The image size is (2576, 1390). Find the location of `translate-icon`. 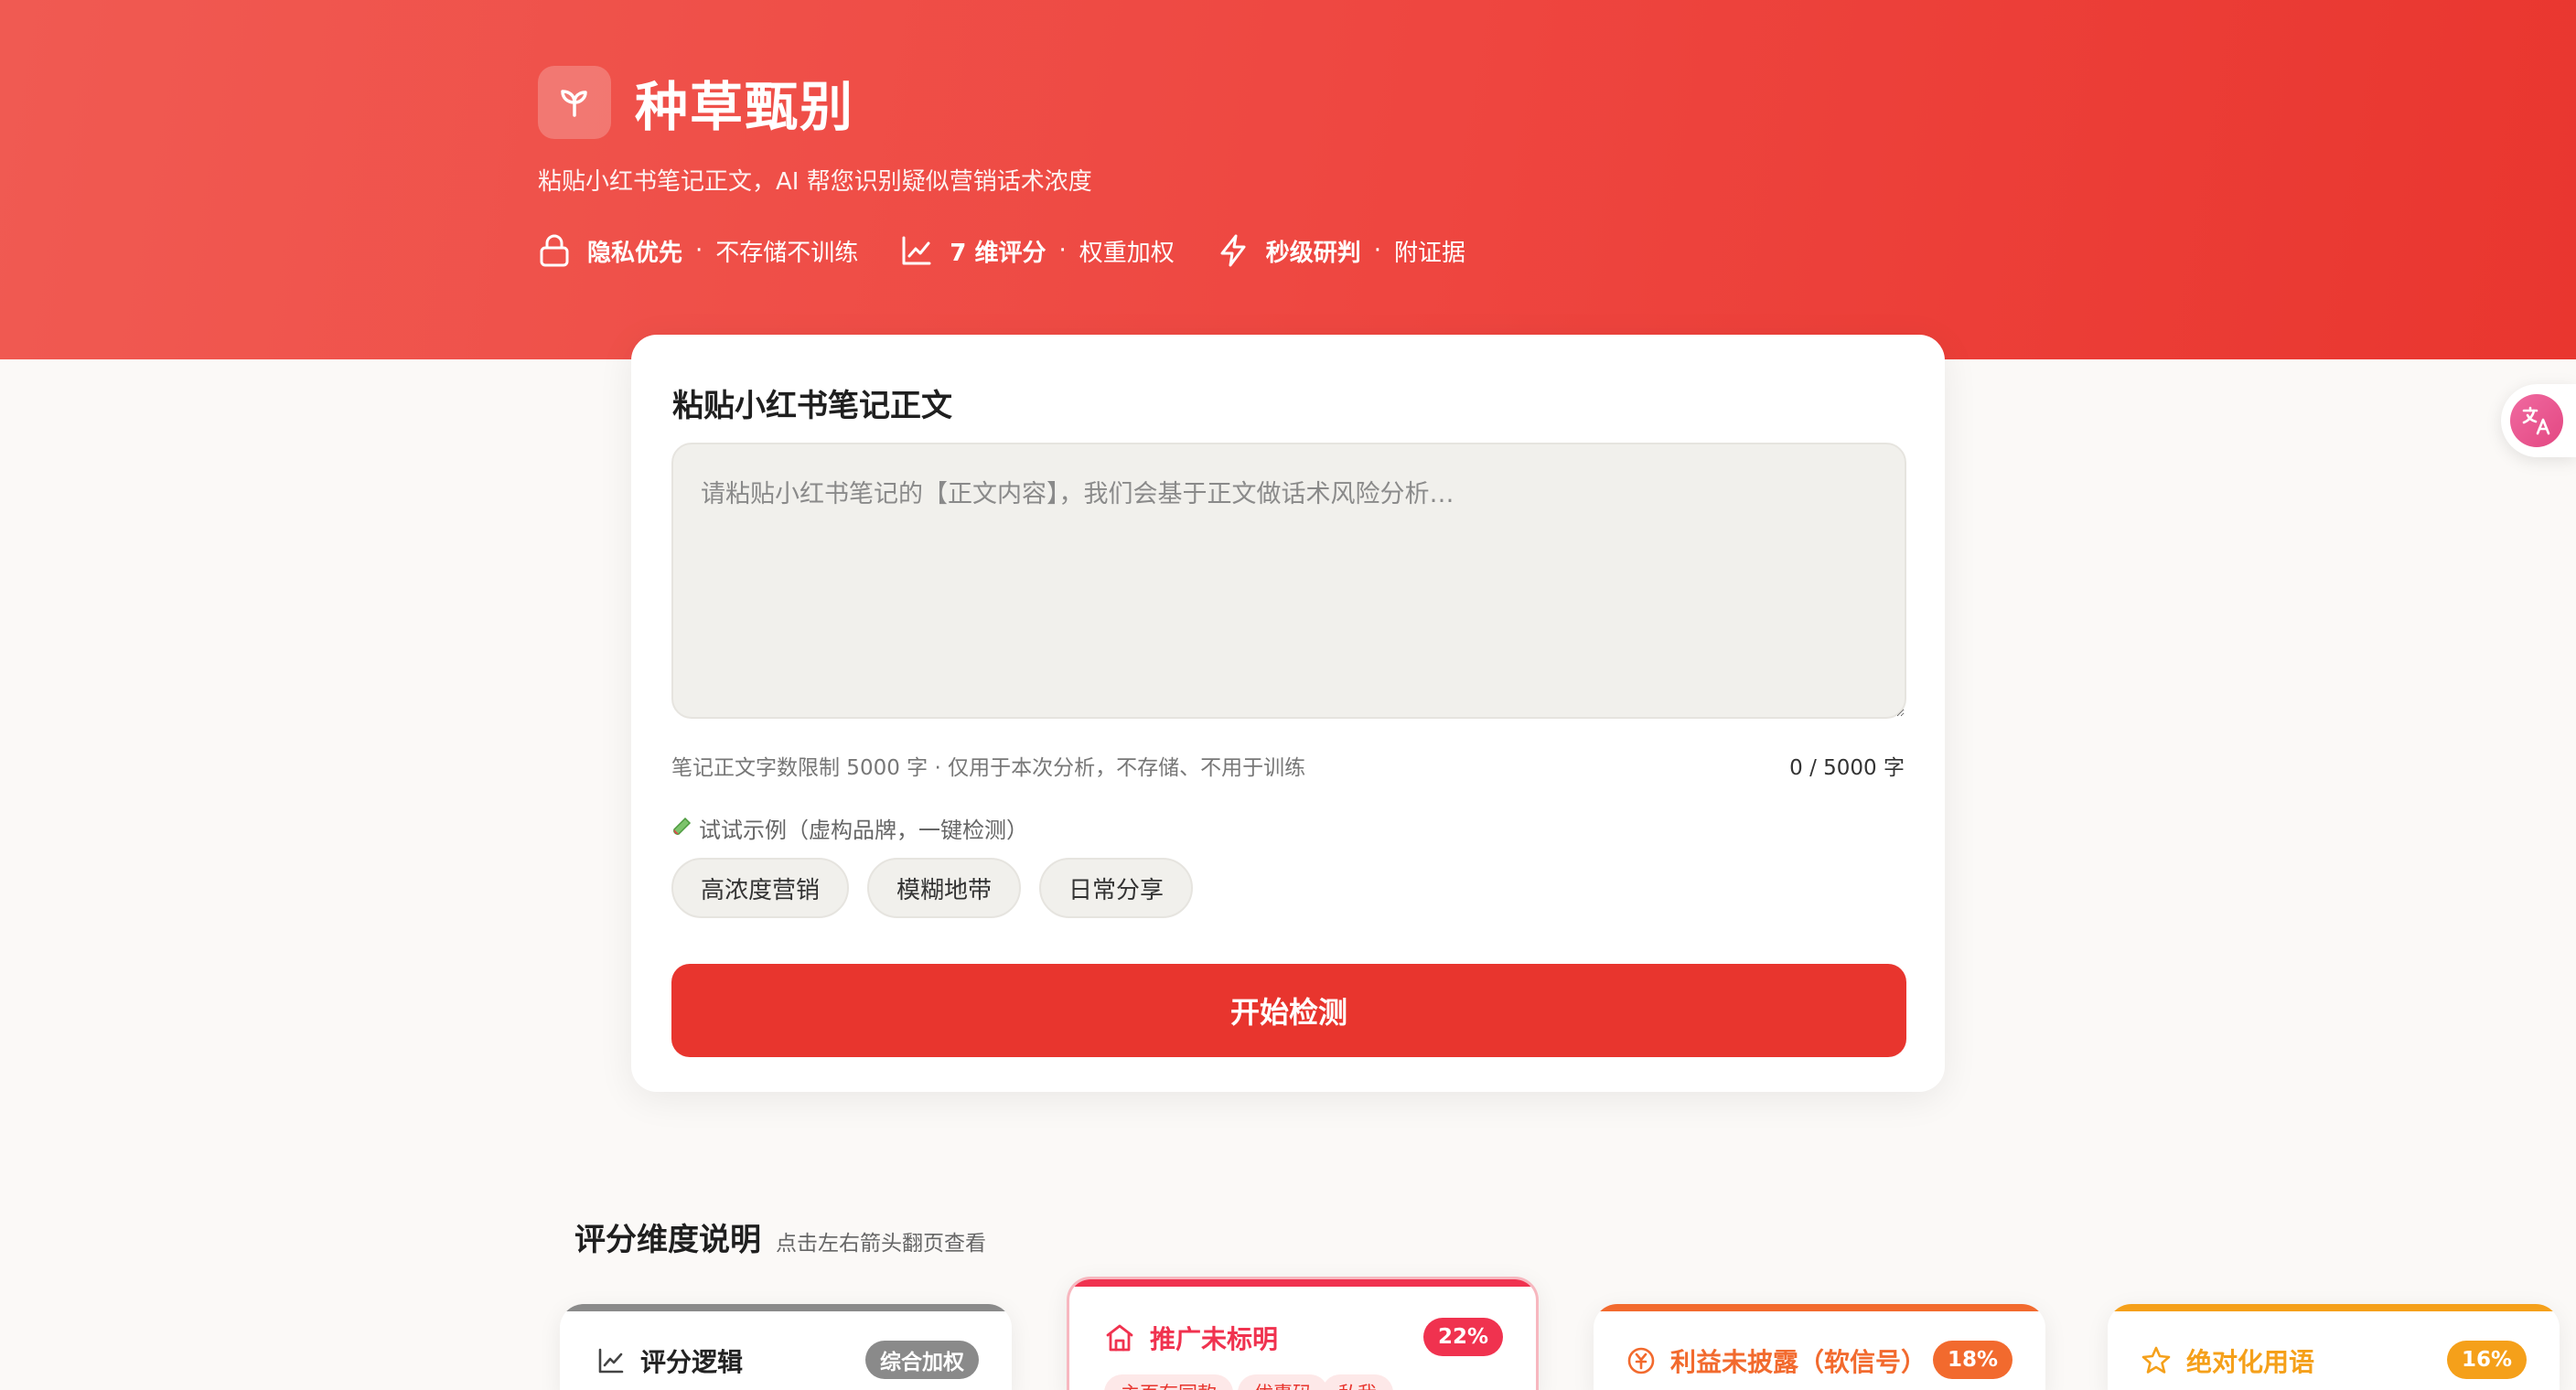

translate-icon is located at coordinates (2536, 420).